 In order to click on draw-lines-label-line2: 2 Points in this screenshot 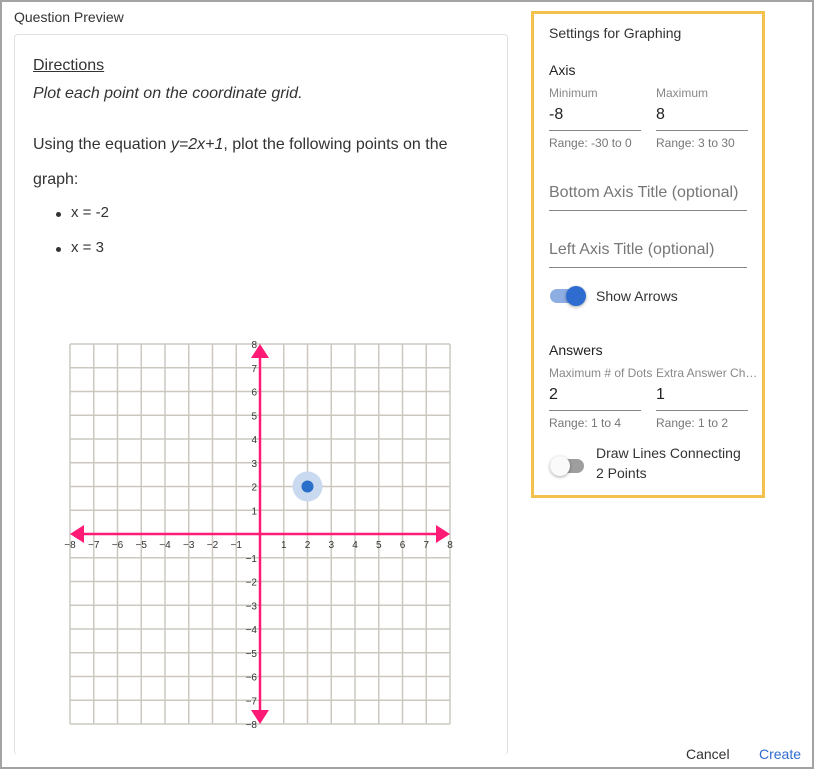, I will do `click(621, 473)`.